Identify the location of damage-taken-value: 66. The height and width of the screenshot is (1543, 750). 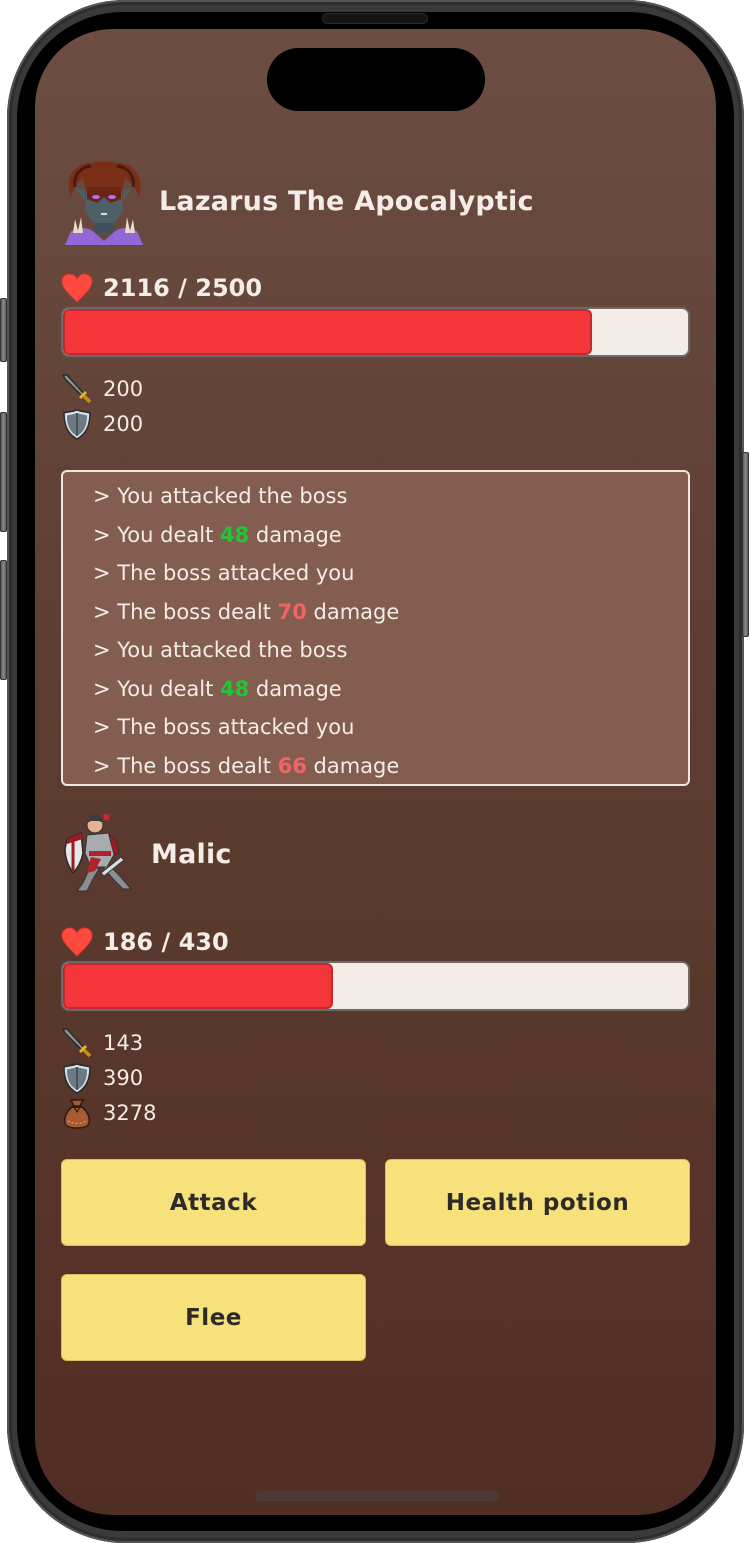
(292, 765).